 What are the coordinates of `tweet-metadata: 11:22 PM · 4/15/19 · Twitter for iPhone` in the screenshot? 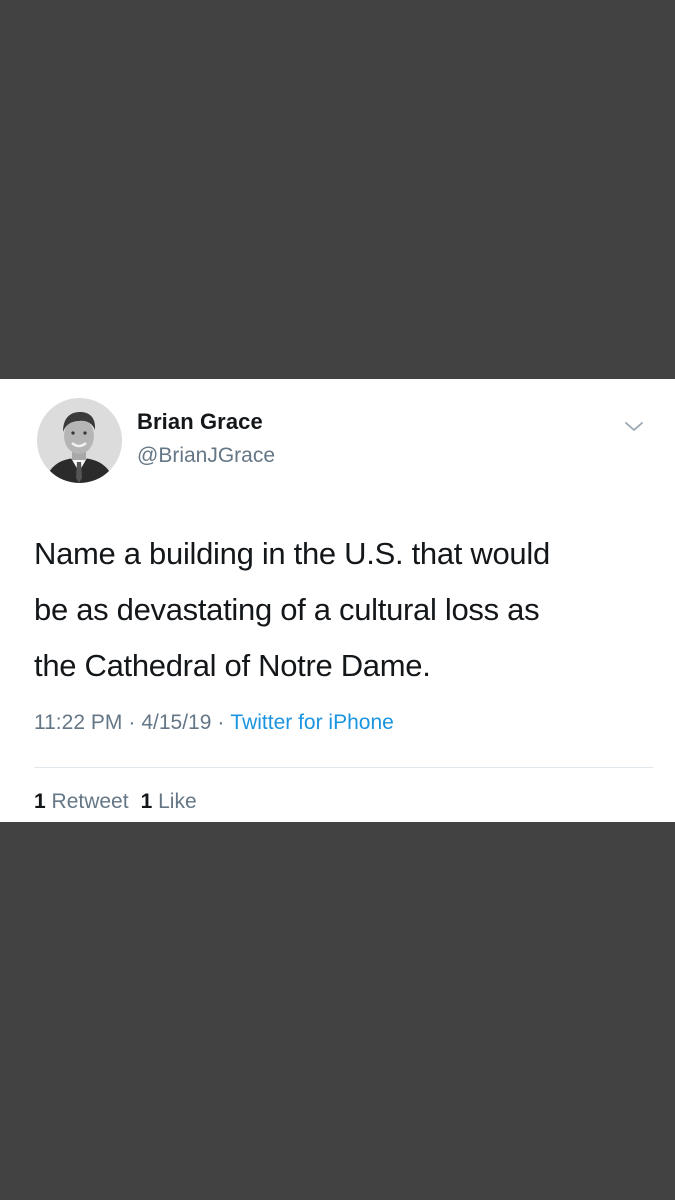 It's located at (214, 723).